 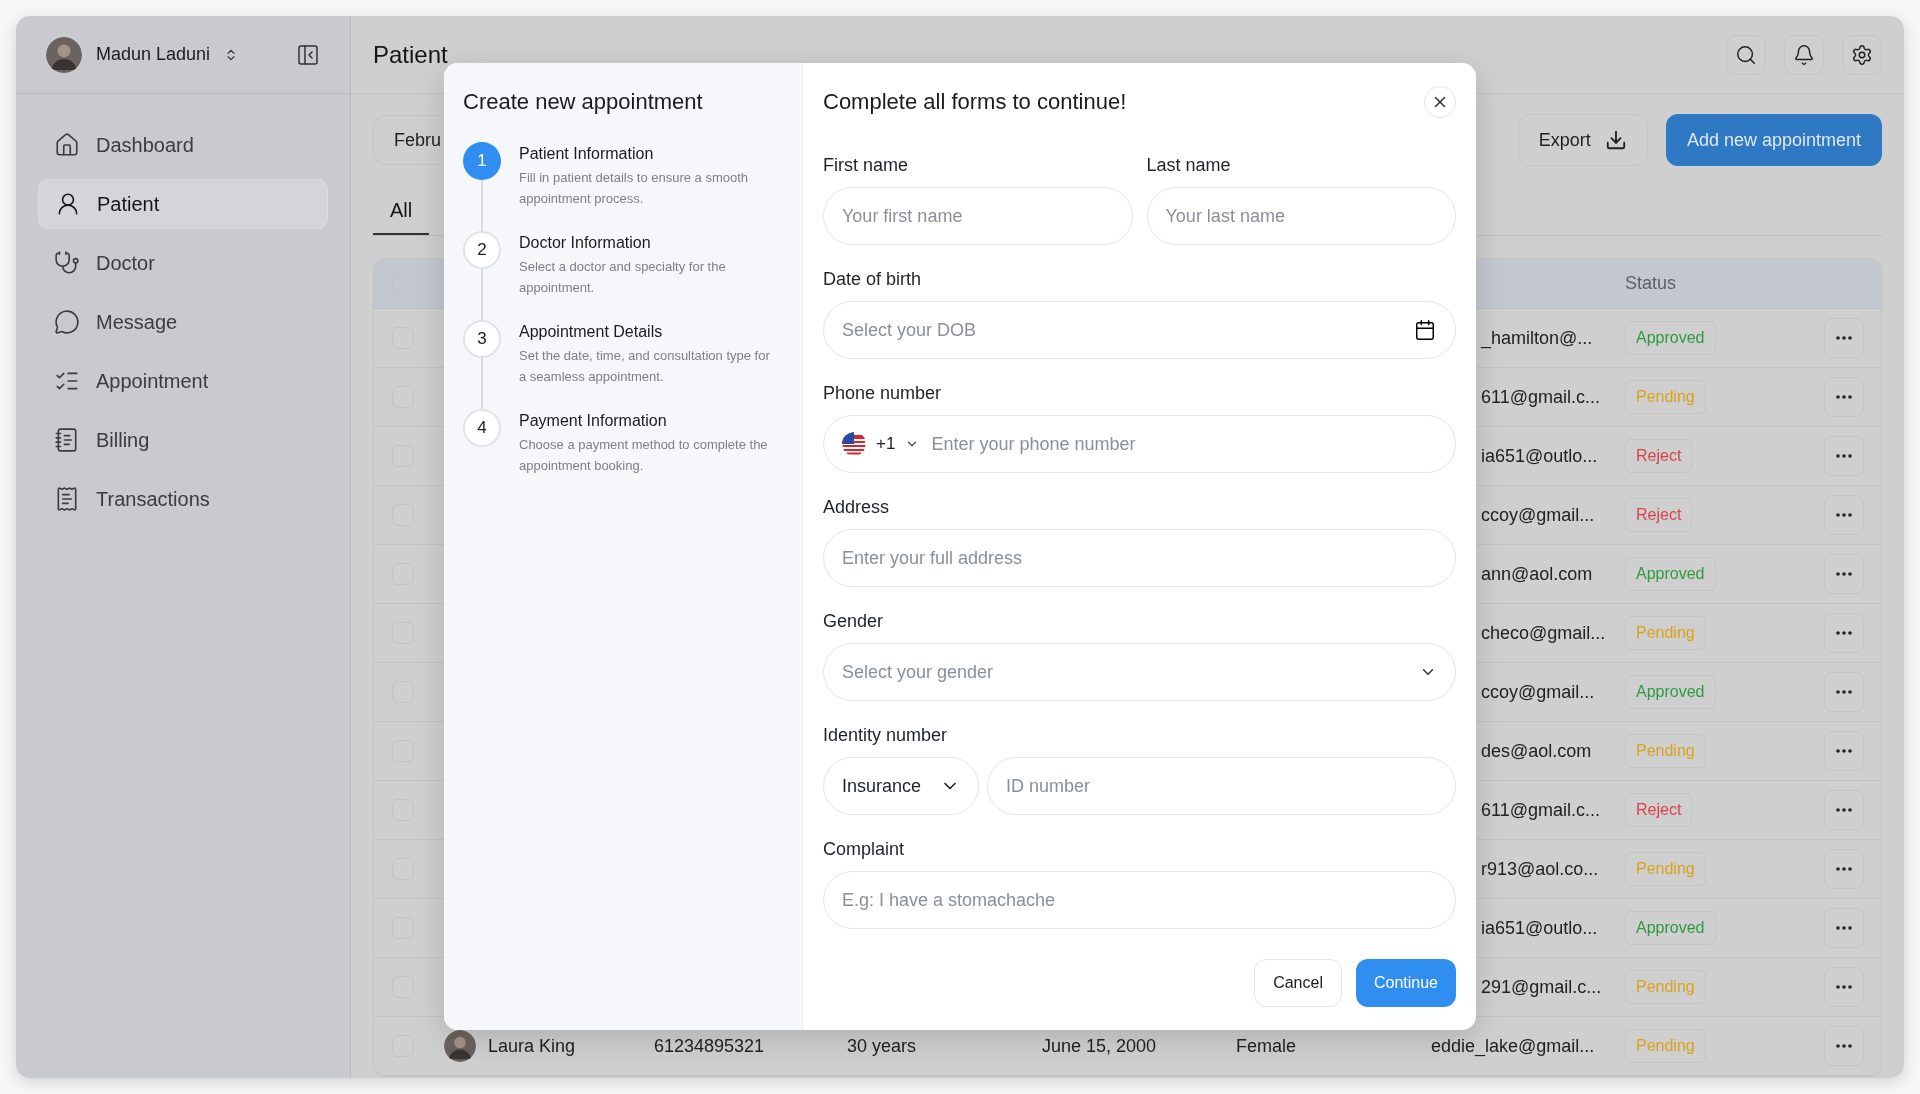 What do you see at coordinates (183, 440) in the screenshot?
I see `nav-item: Billing` at bounding box center [183, 440].